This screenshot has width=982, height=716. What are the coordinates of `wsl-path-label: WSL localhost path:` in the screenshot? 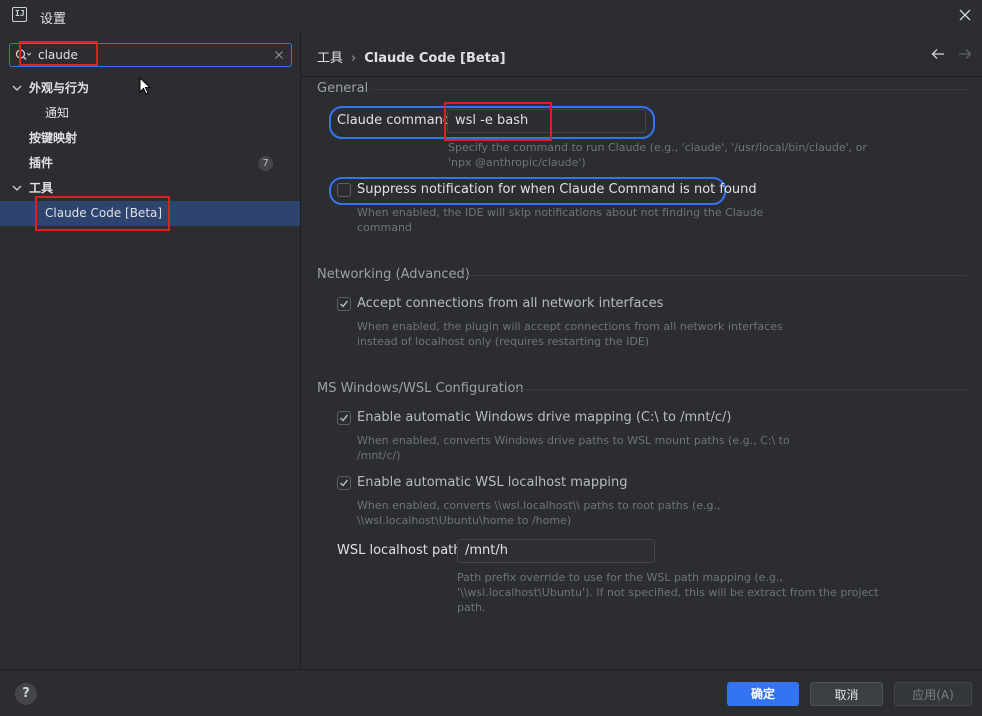 It's located at (401, 550).